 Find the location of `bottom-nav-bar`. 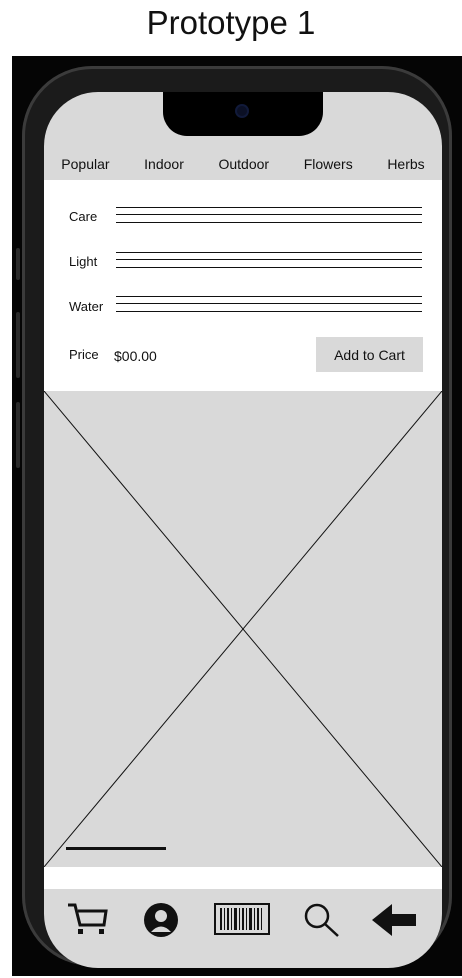

bottom-nav-bar is located at coordinates (243, 928).